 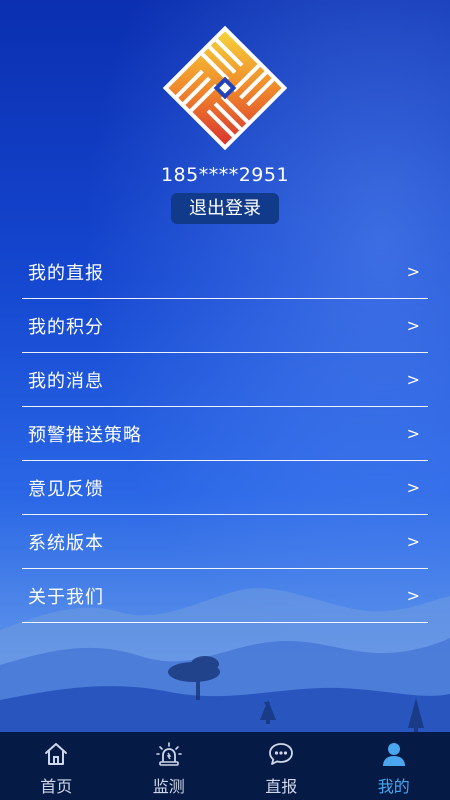 What do you see at coordinates (225, 488) in the screenshot?
I see `menu-item-feedback: 意见反馈 >` at bounding box center [225, 488].